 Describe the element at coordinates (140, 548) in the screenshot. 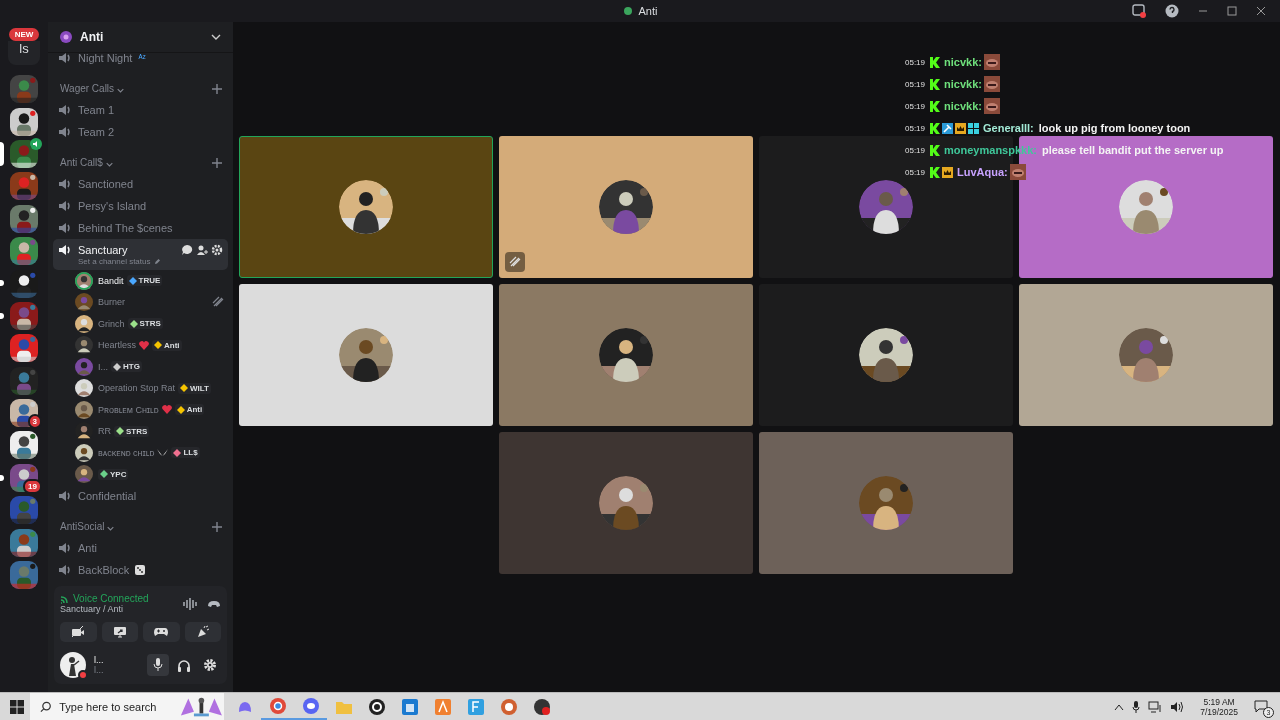

I see `voice-channel: Anti` at that location.